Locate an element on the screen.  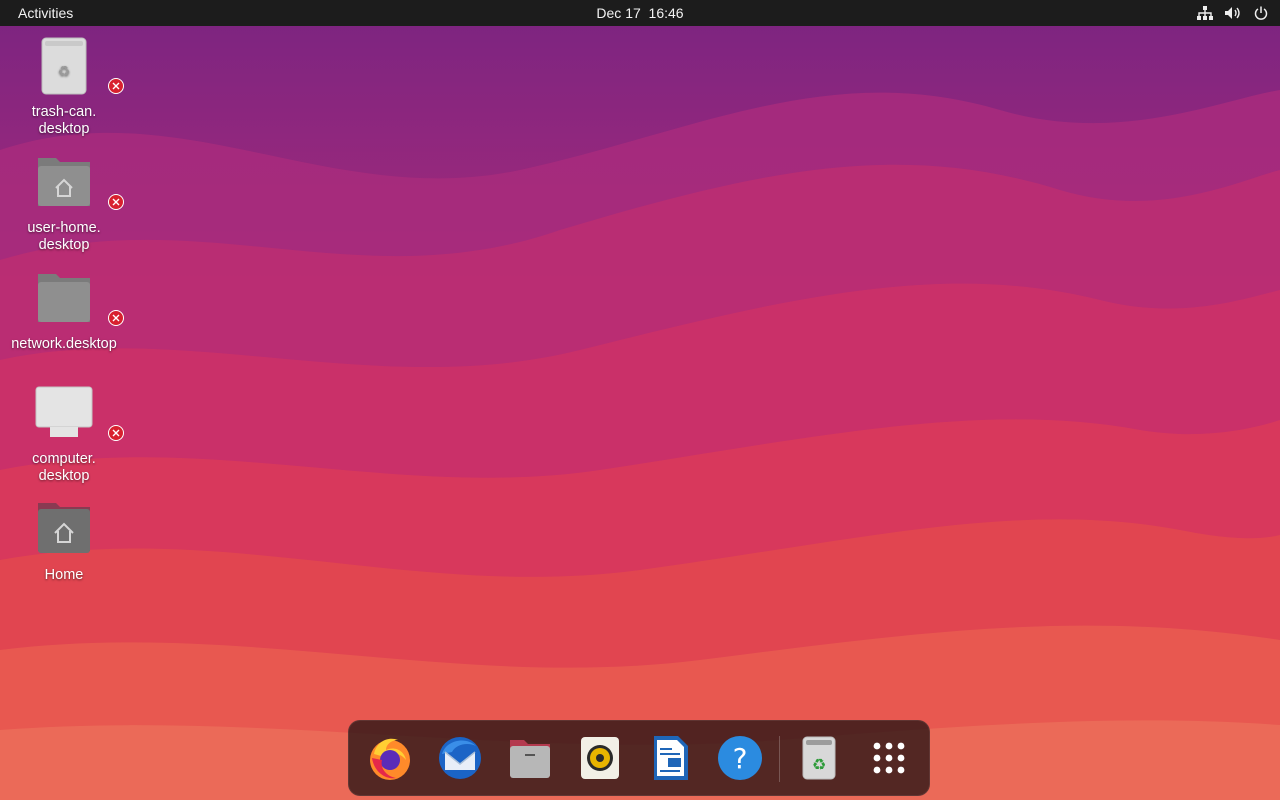
dock-item-help: ? is located at coordinates (740, 758).